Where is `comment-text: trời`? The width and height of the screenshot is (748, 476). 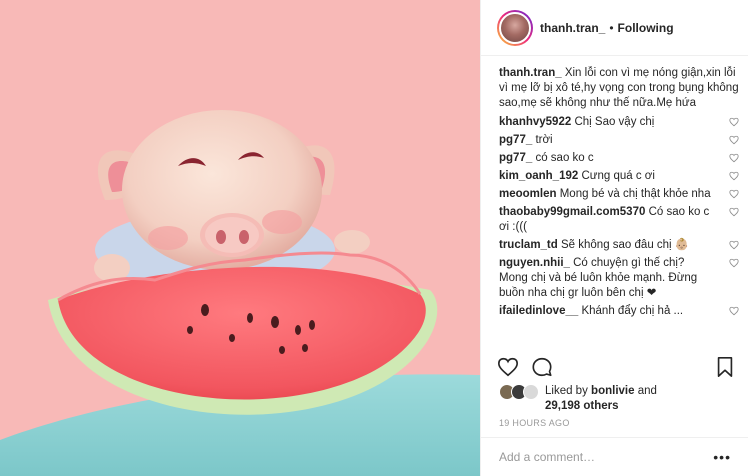
comment-text: trời is located at coordinates (544, 140).